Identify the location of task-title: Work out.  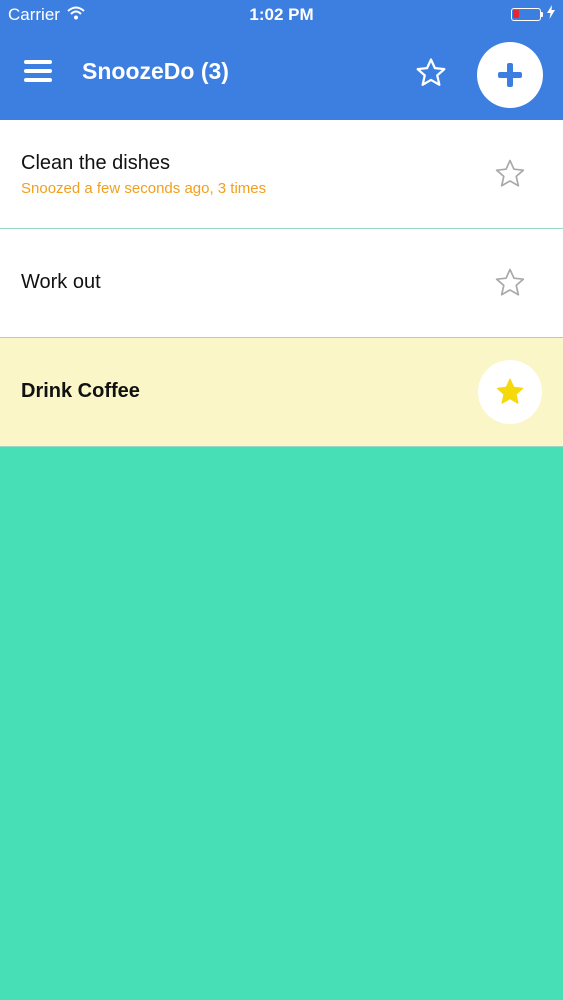
(61, 282).